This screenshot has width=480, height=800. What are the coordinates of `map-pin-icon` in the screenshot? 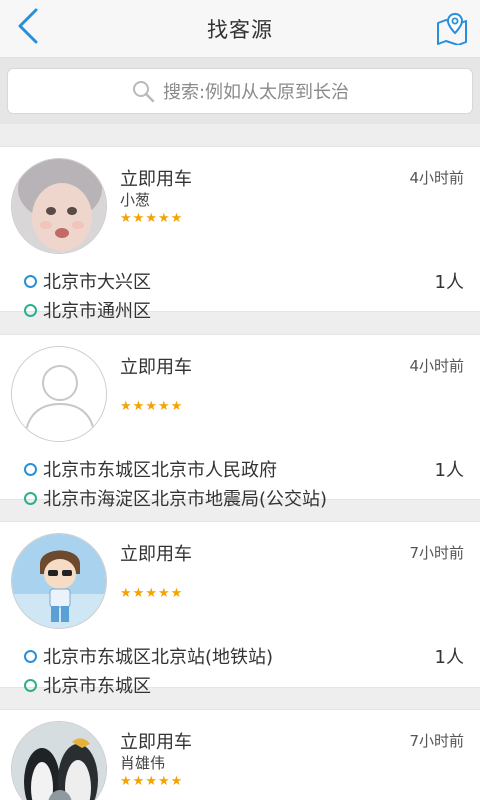 It's located at (452, 30).